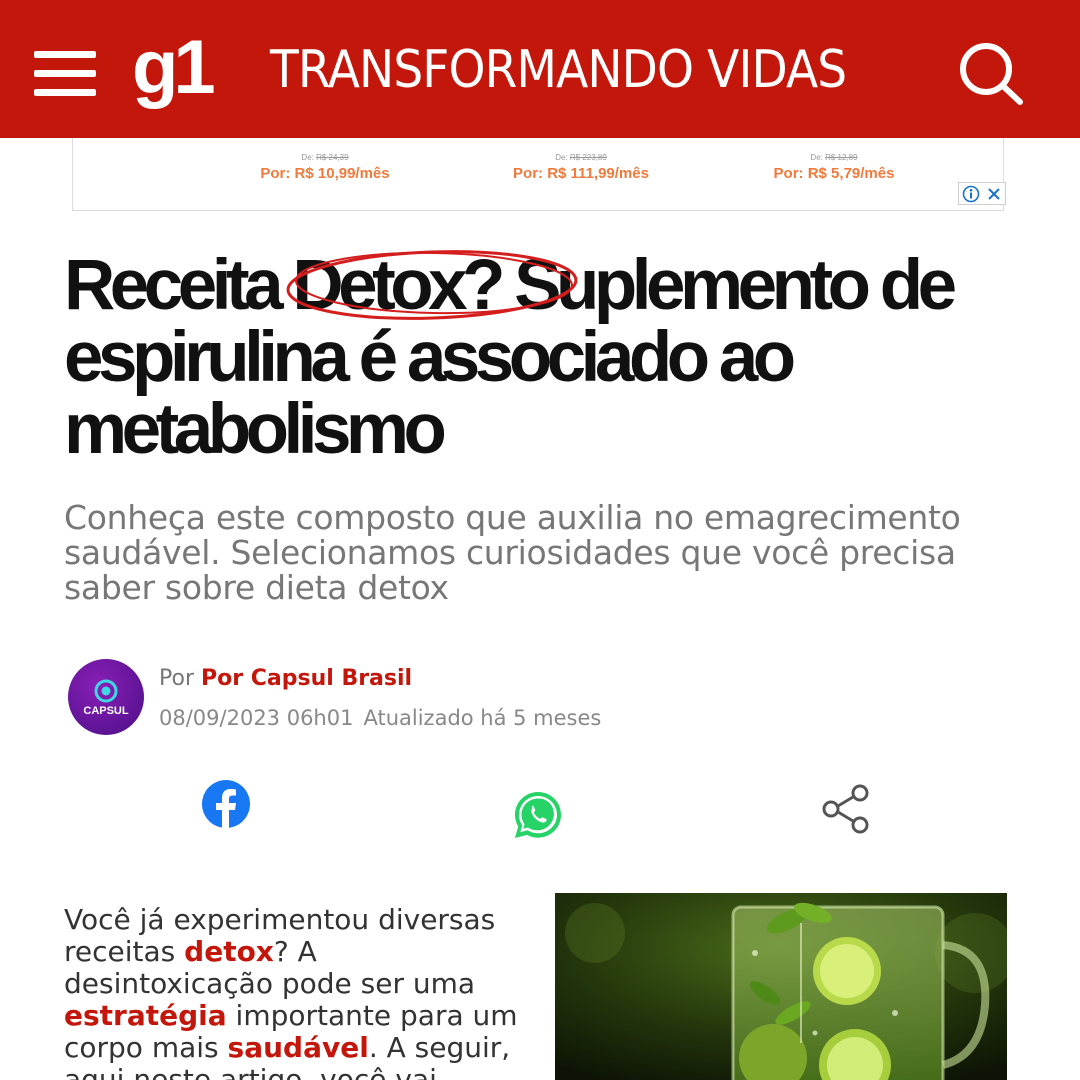  What do you see at coordinates (993, 193) in the screenshot?
I see `close-ad-icon` at bounding box center [993, 193].